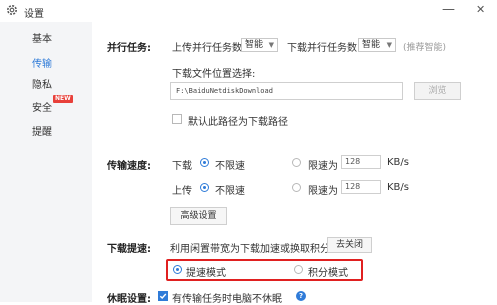 The height and width of the screenshot is (305, 497). What do you see at coordinates (42, 37) in the screenshot?
I see `sidebar-item-basic: 基本` at bounding box center [42, 37].